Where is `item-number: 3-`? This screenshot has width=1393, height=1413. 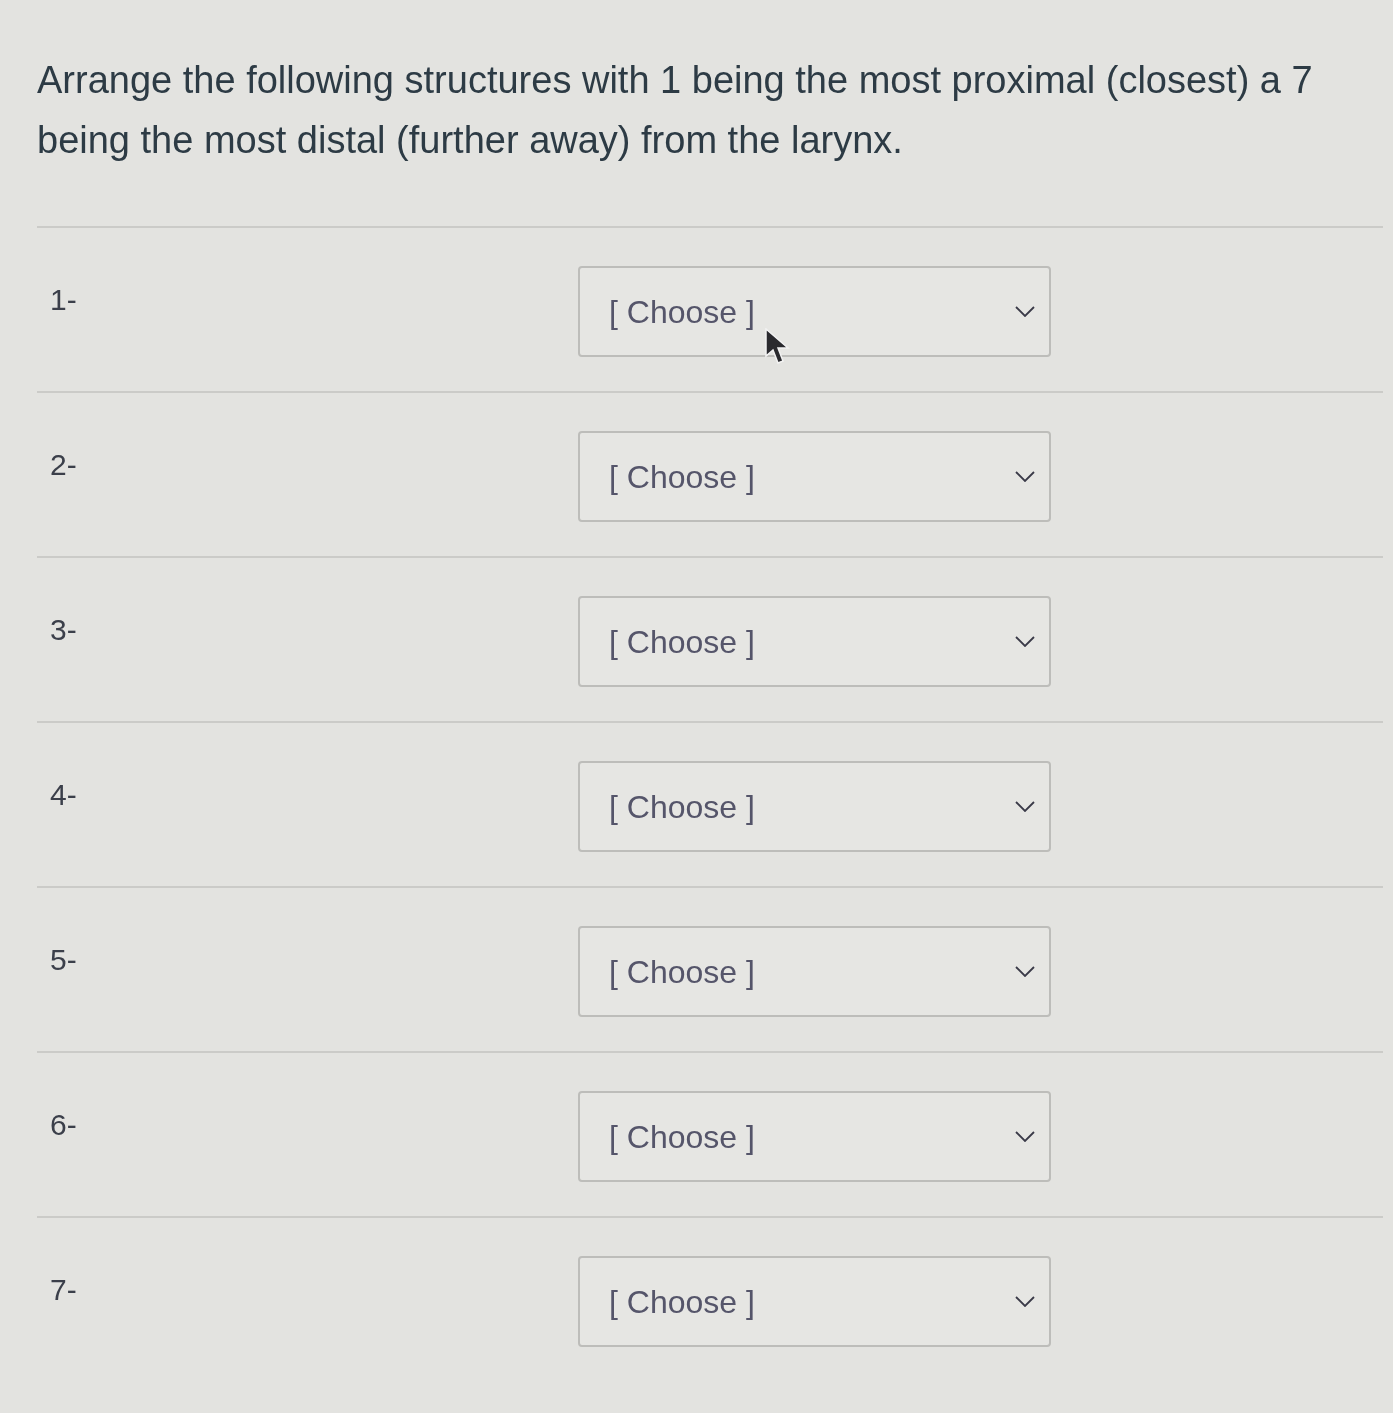 item-number: 3- is located at coordinates (63, 630).